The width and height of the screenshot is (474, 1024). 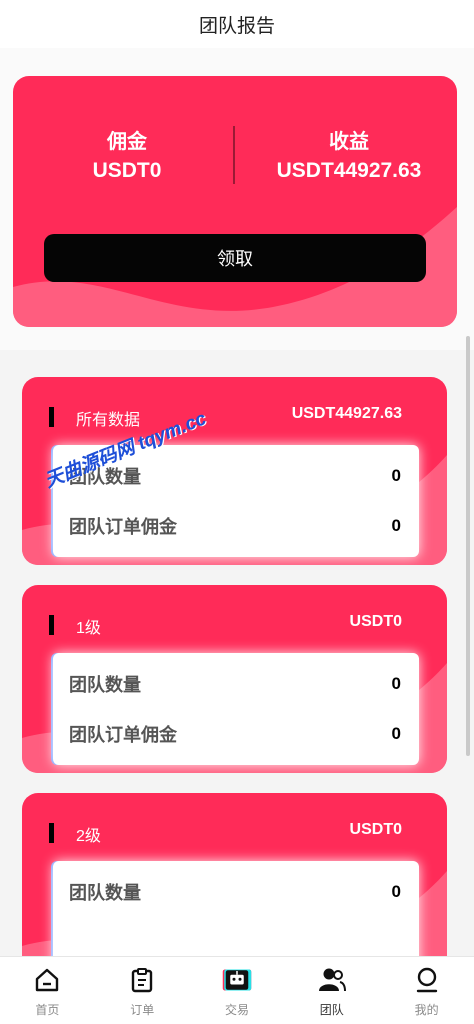 What do you see at coordinates (47, 980) in the screenshot?
I see `home-icon` at bounding box center [47, 980].